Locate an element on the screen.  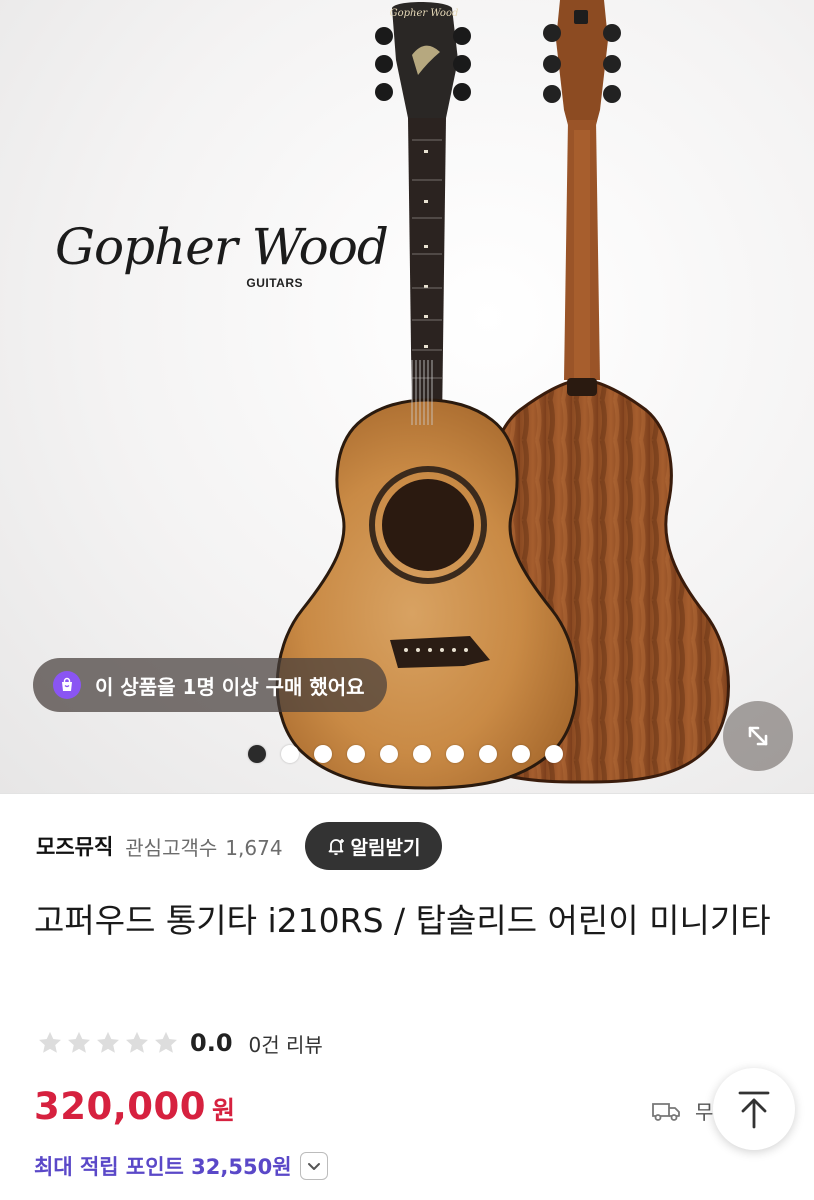
delivery-truck-icon is located at coordinates (666, 1111).